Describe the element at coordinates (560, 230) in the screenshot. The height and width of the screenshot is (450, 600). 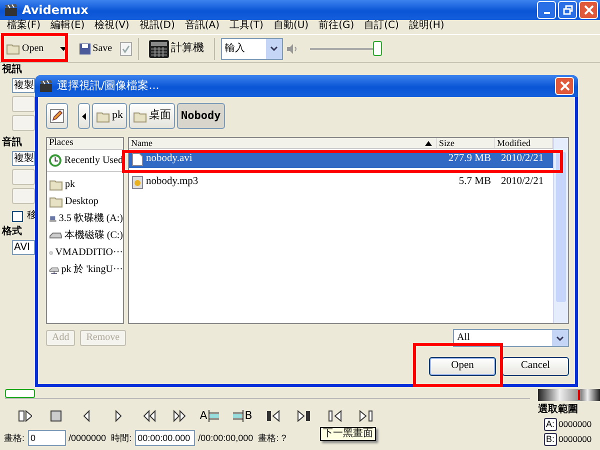
I see `scrollbar` at that location.